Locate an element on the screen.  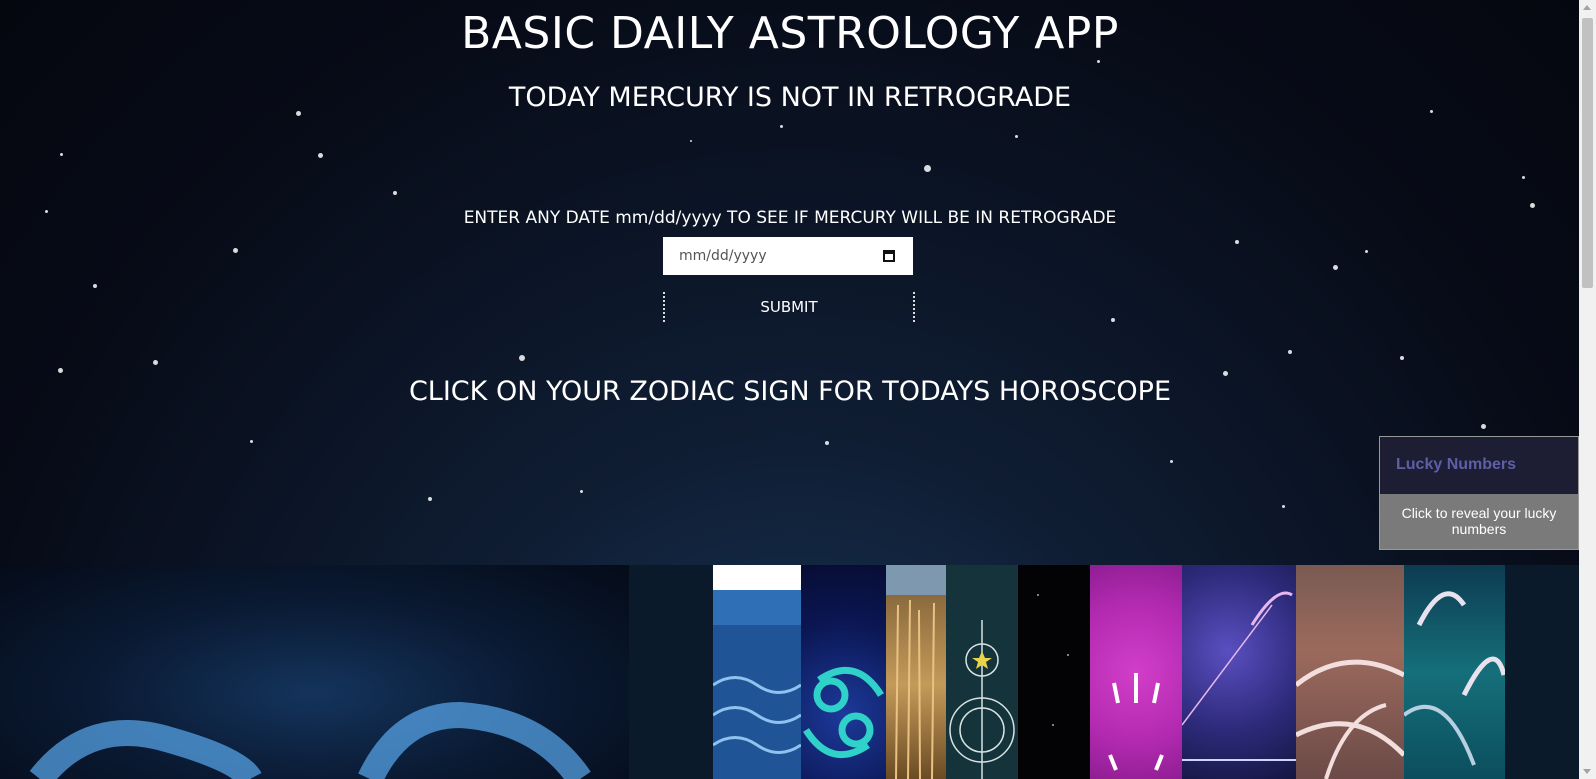
zodiac-tile-wheat is located at coordinates (916, 672).